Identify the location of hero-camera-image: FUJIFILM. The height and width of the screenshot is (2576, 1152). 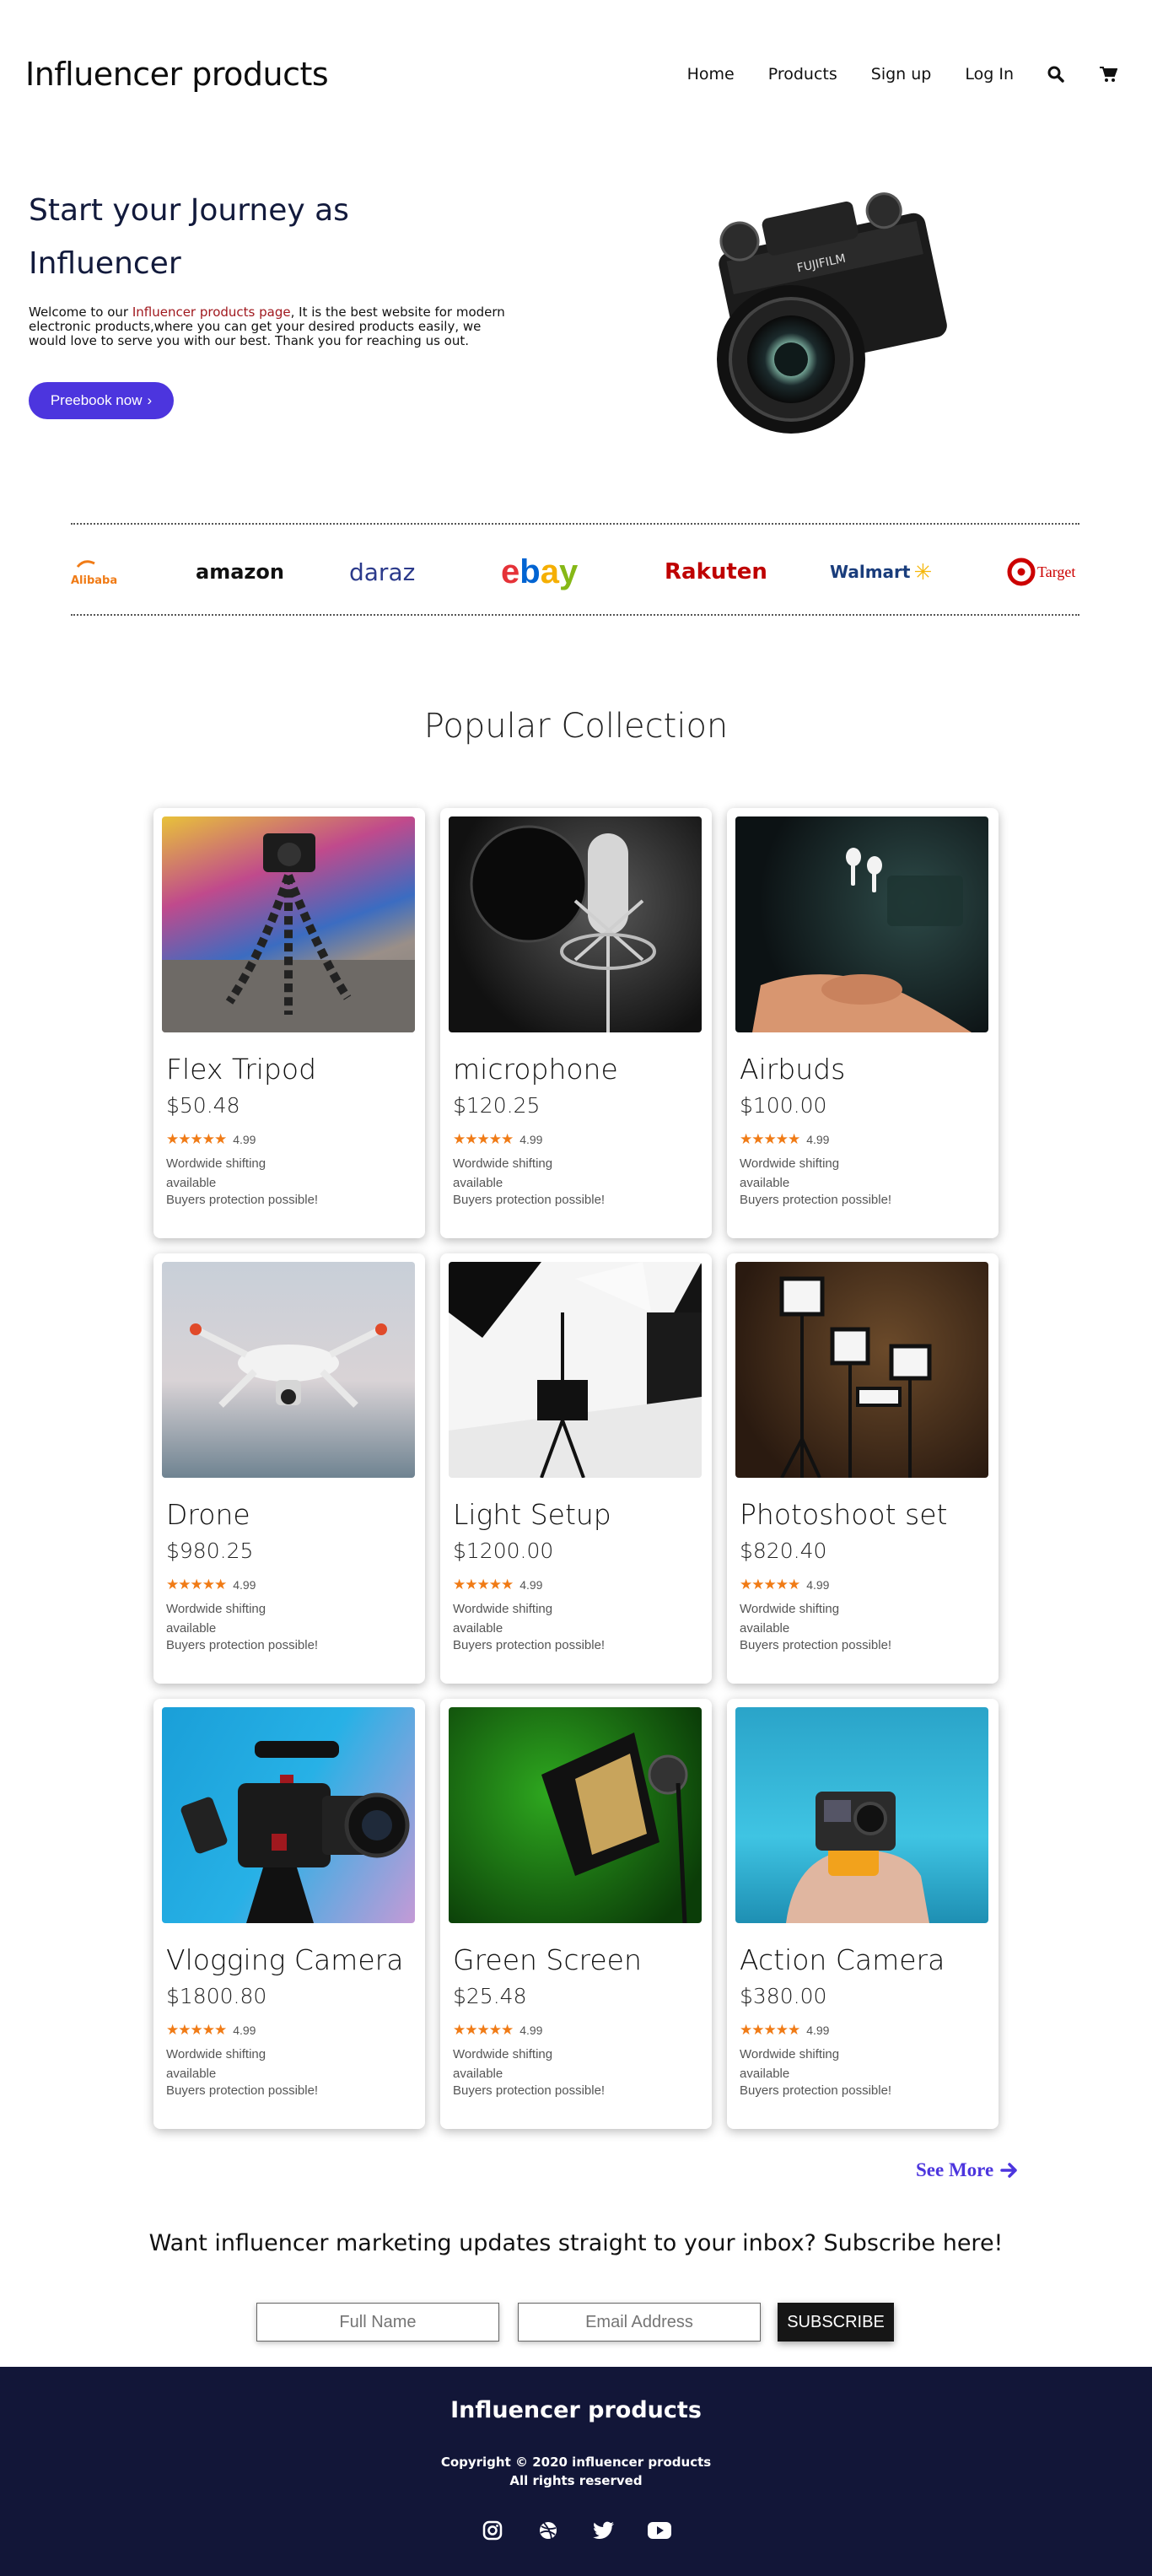
(829, 317).